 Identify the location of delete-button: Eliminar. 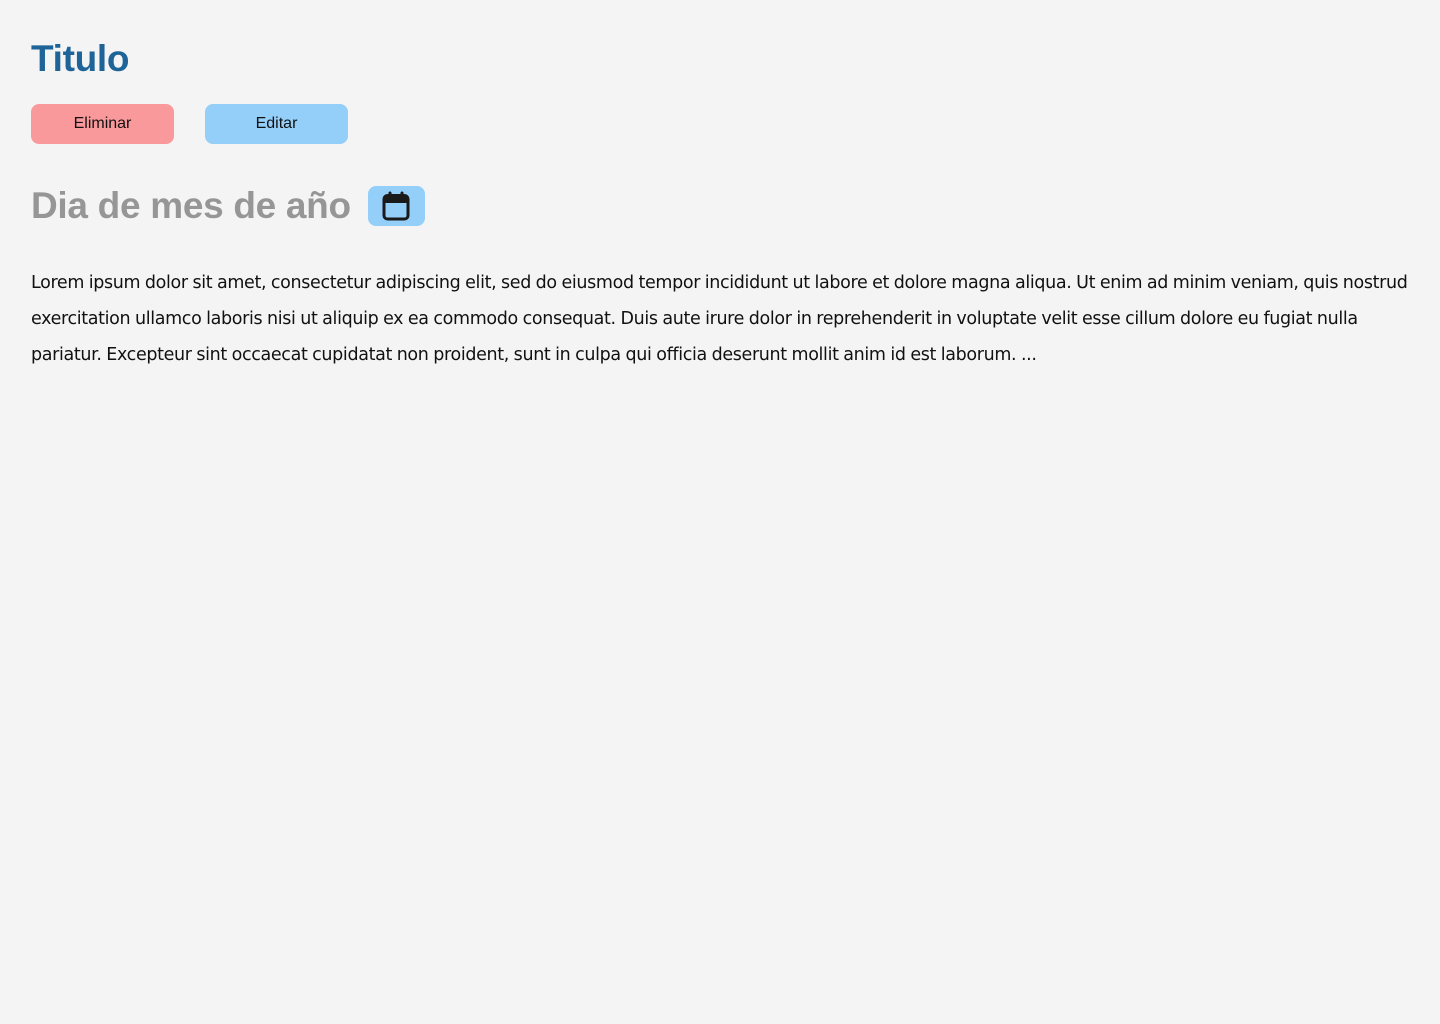
(102, 124).